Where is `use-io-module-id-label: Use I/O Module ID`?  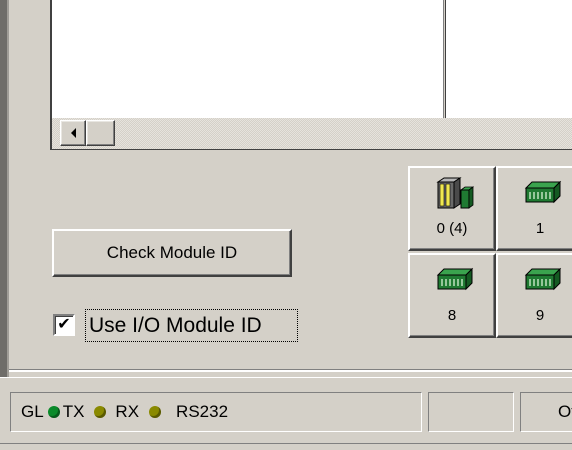 use-io-module-id-label: Use I/O Module ID is located at coordinates (191, 325).